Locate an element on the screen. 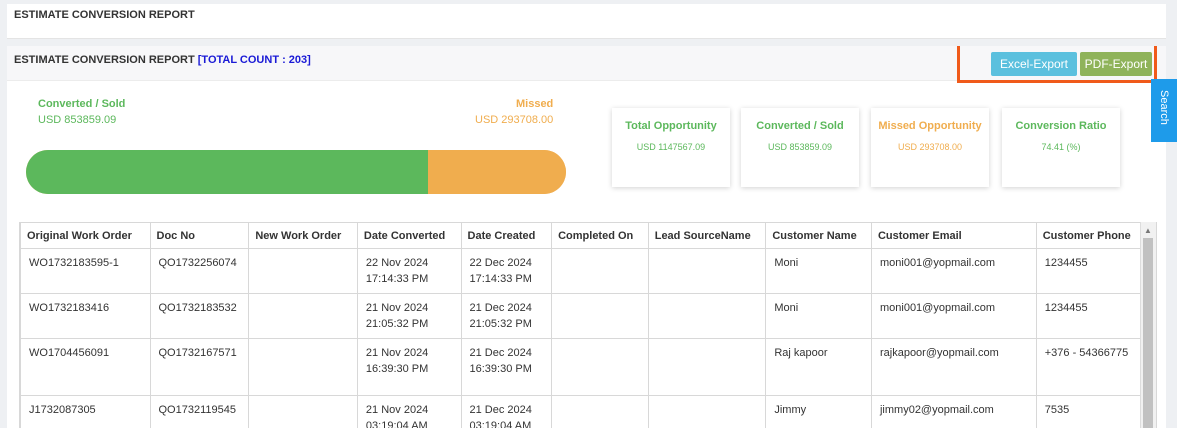  card-missed-opportunity: Missed Opportunity USD 293708.00 is located at coordinates (930, 147).